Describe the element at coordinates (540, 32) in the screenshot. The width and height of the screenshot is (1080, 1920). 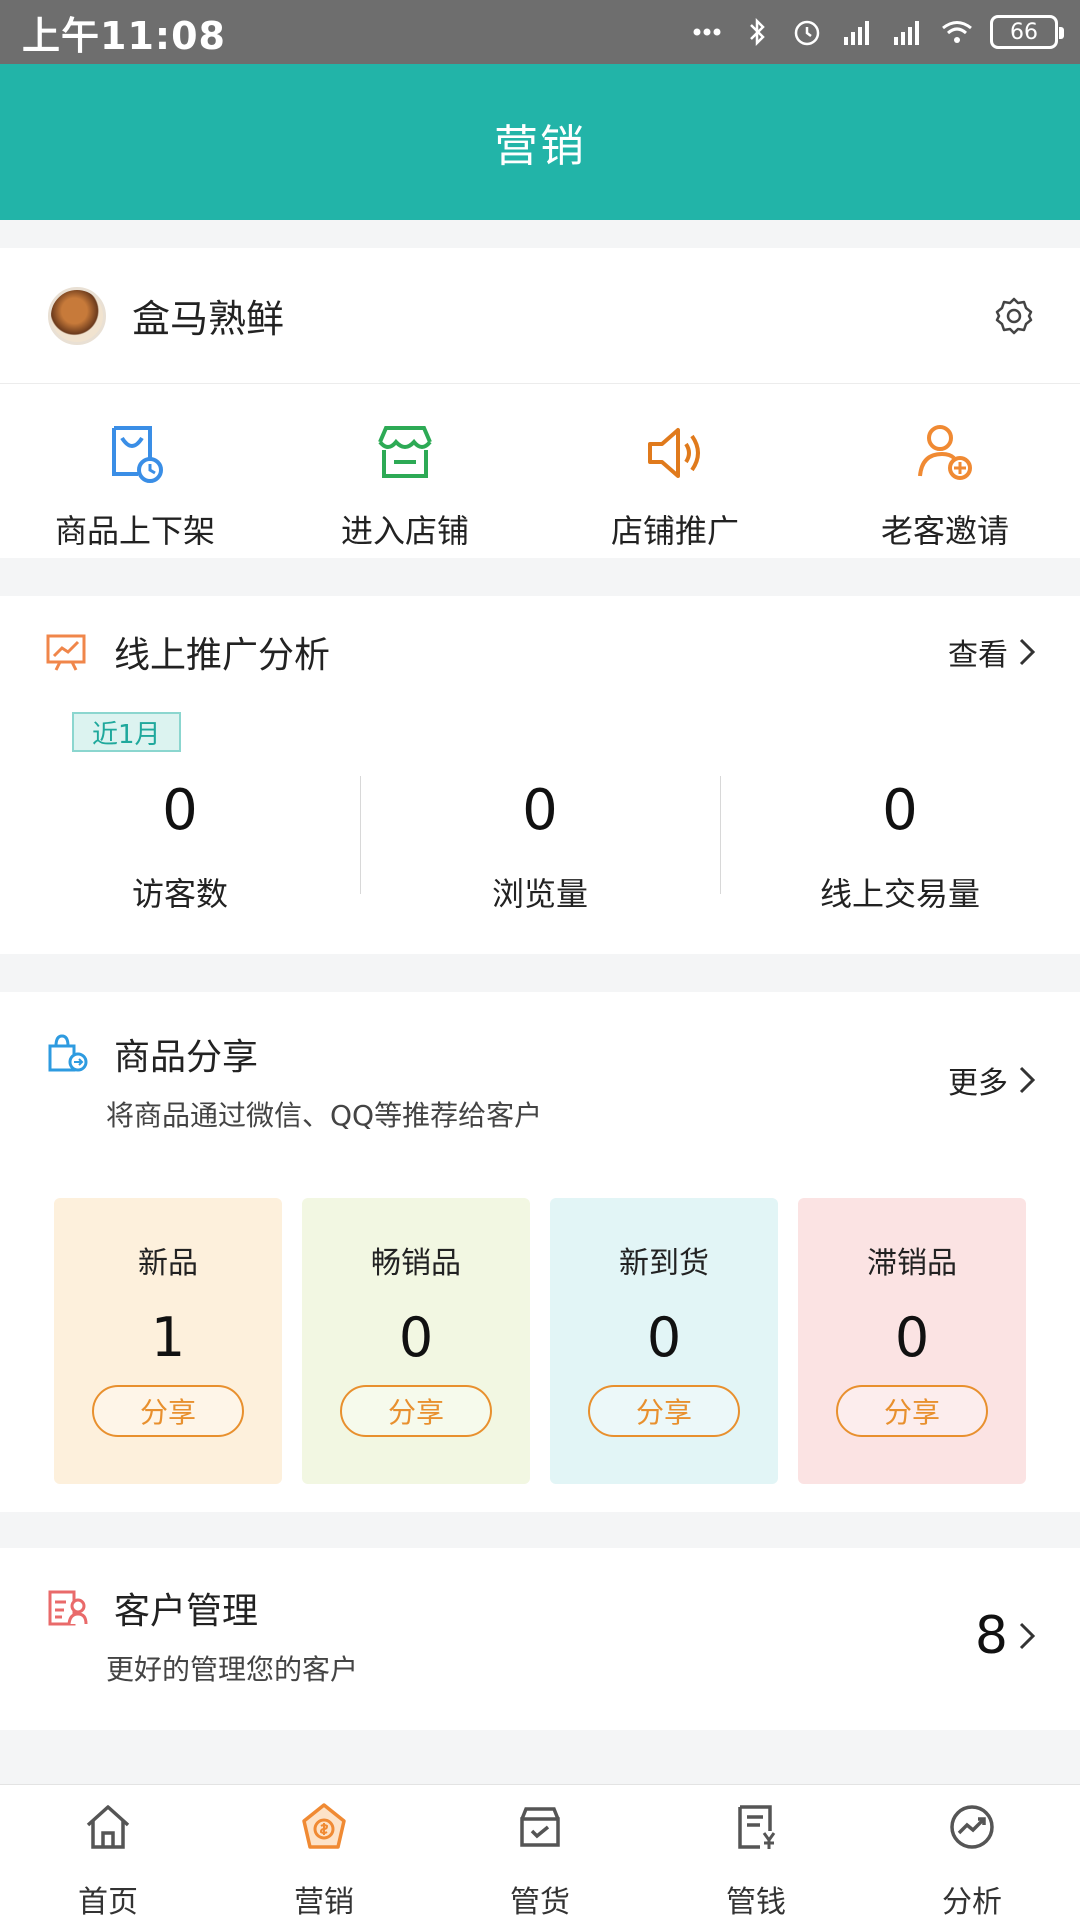
I see `status-bar: 上午11:08 66` at that location.